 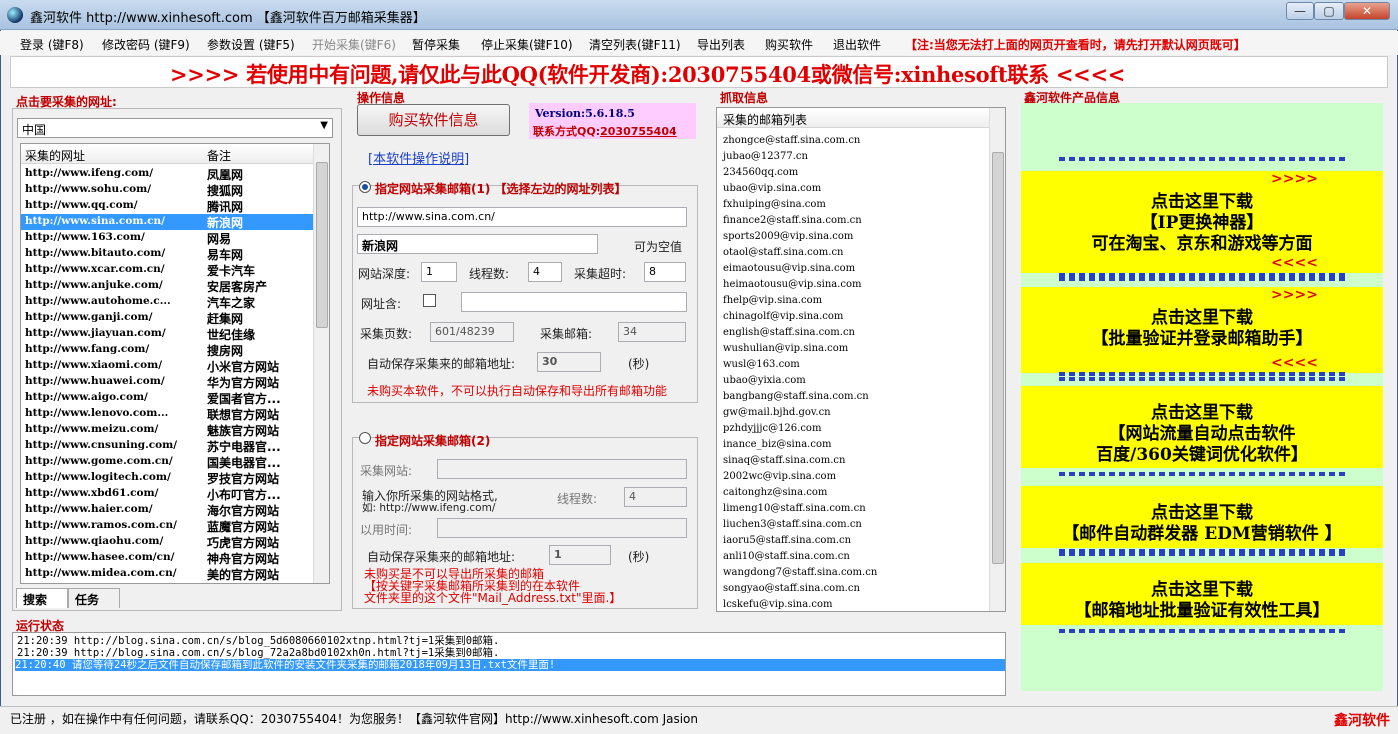 I want to click on email-list-row: bangbang@staff.sina.com.cn, so click(x=796, y=396).